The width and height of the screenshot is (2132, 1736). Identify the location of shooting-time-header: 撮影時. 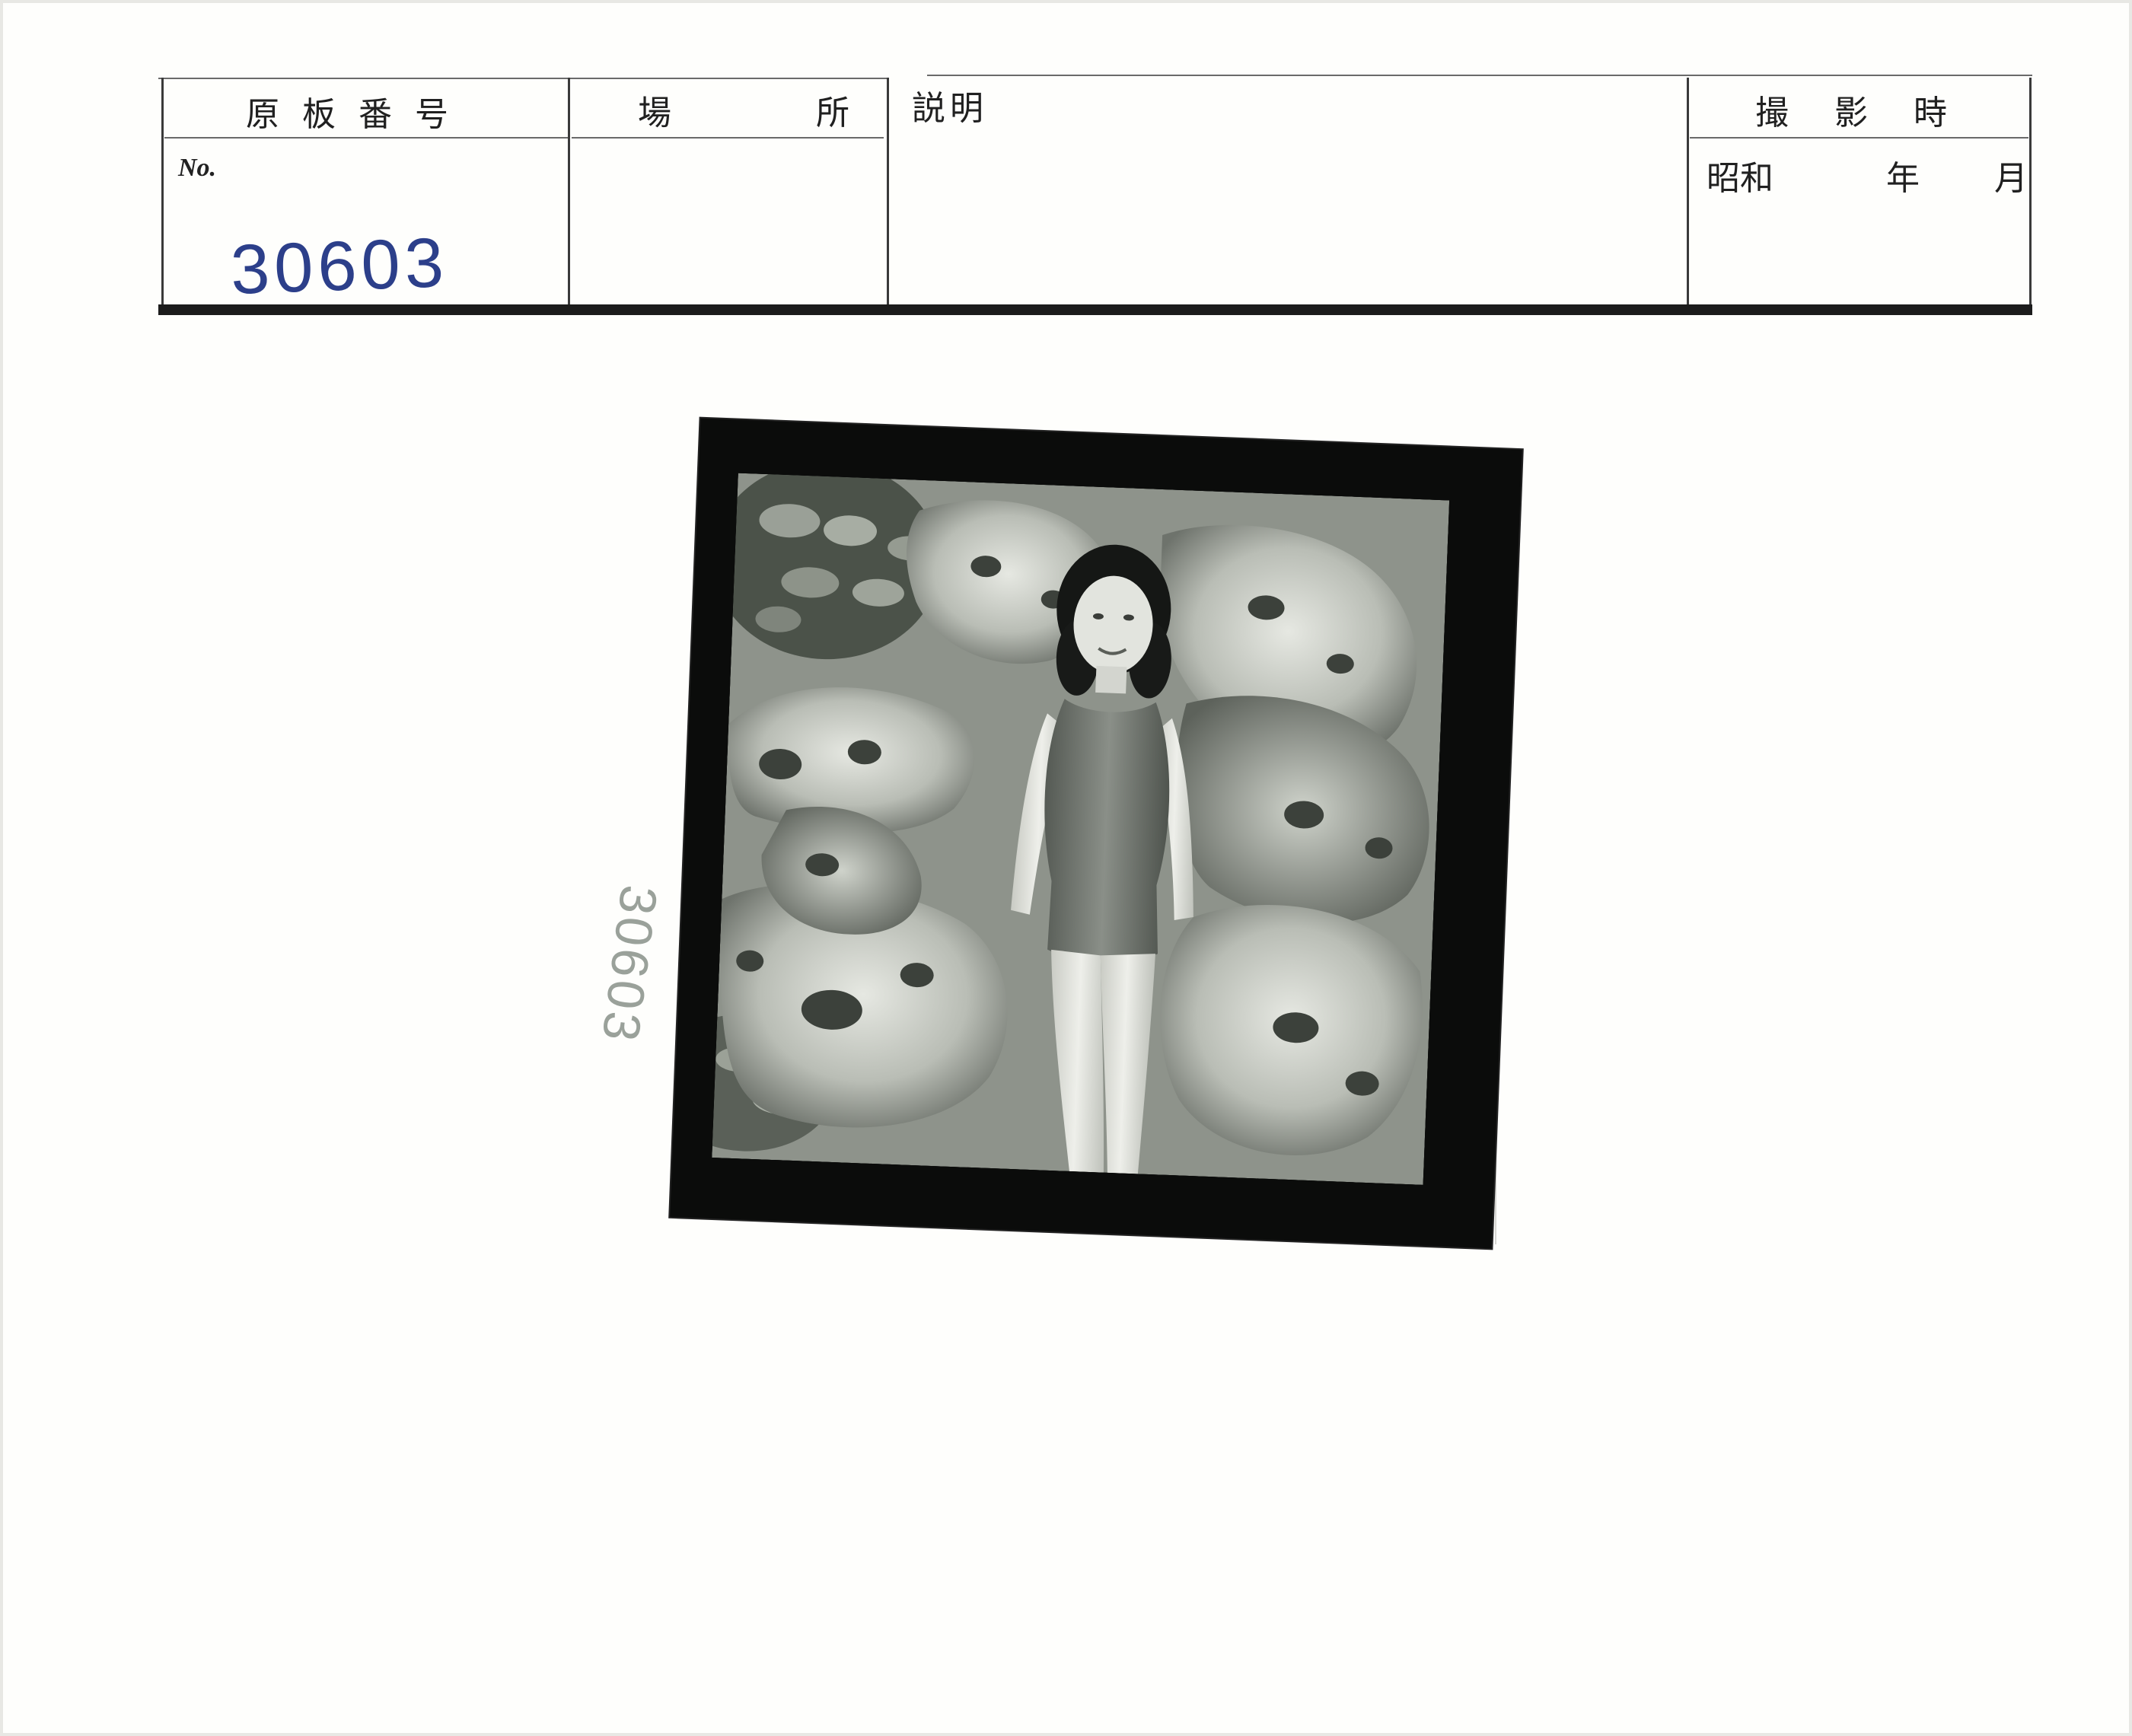
(1874, 113).